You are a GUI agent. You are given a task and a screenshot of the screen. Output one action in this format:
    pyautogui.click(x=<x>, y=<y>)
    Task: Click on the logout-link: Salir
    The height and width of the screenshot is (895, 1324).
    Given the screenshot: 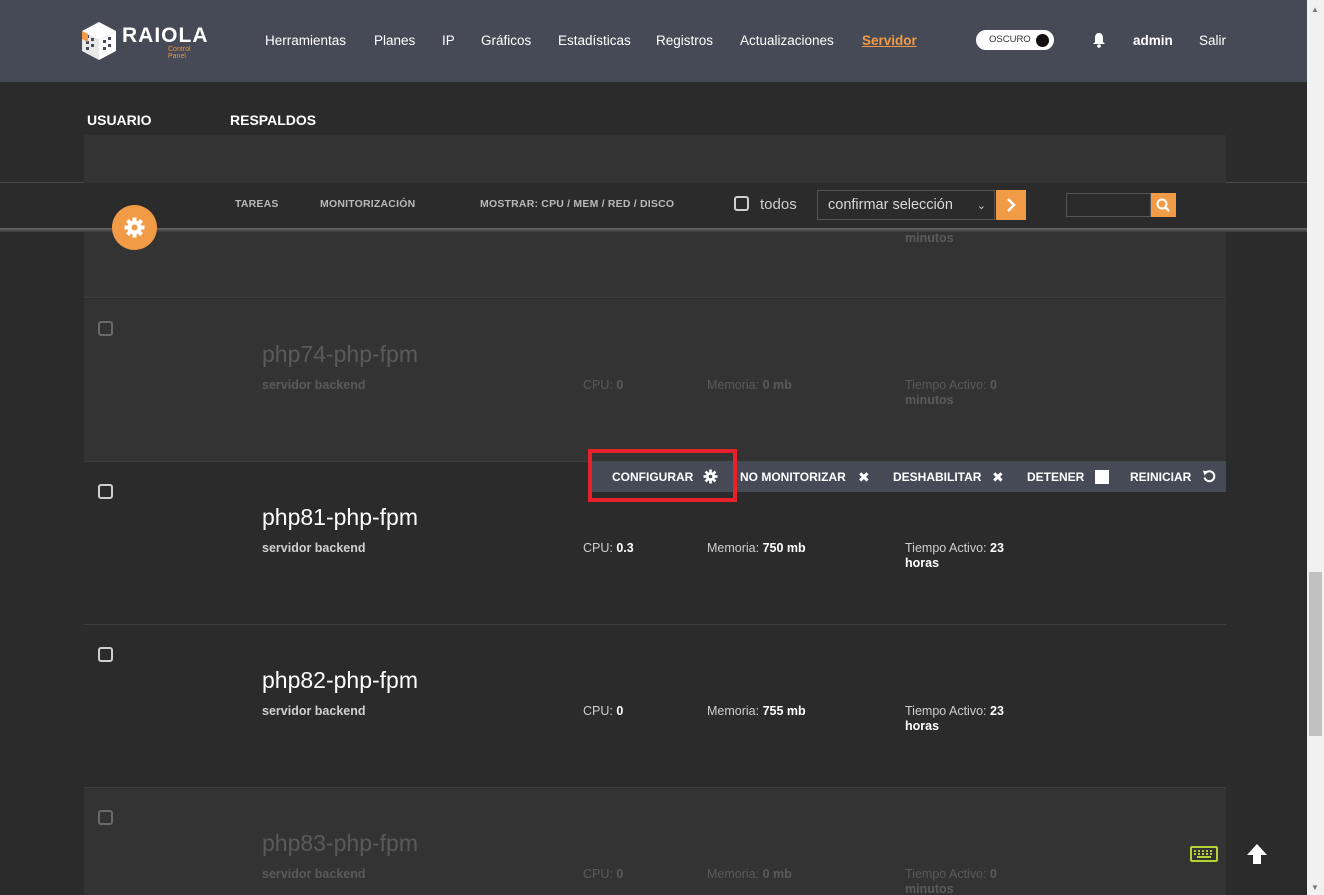 What is the action you would take?
    pyautogui.click(x=1212, y=40)
    